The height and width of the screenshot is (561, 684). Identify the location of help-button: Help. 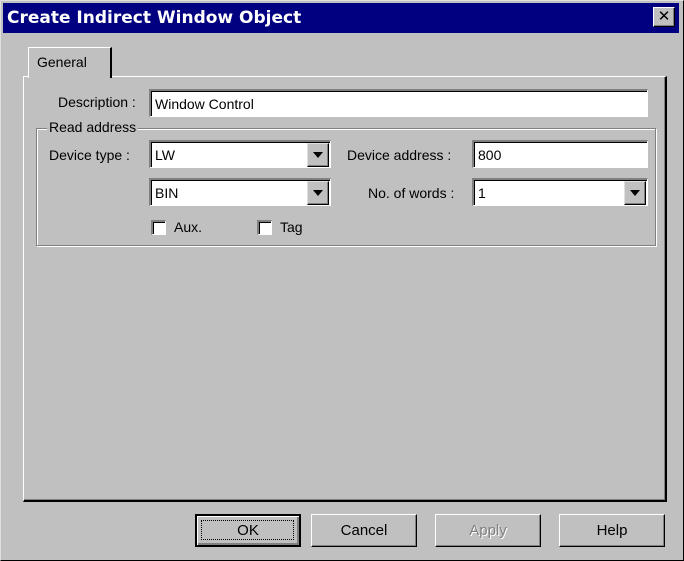
(612, 530).